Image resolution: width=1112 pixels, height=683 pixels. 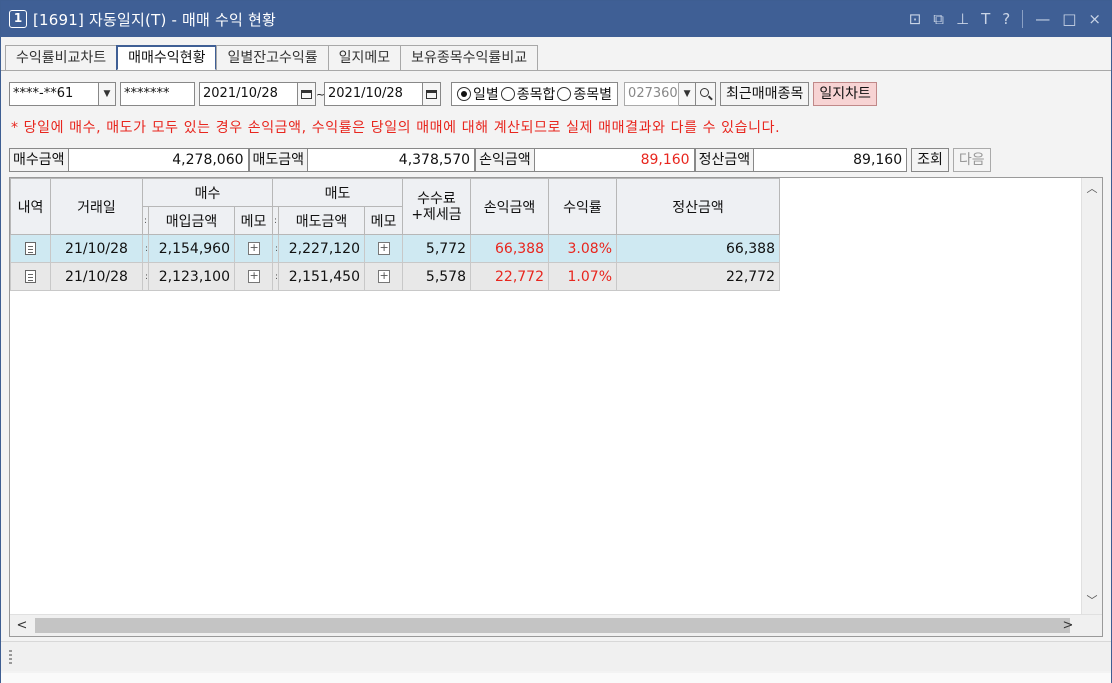 What do you see at coordinates (39, 160) in the screenshot?
I see `buy-amount-label: 매수금액` at bounding box center [39, 160].